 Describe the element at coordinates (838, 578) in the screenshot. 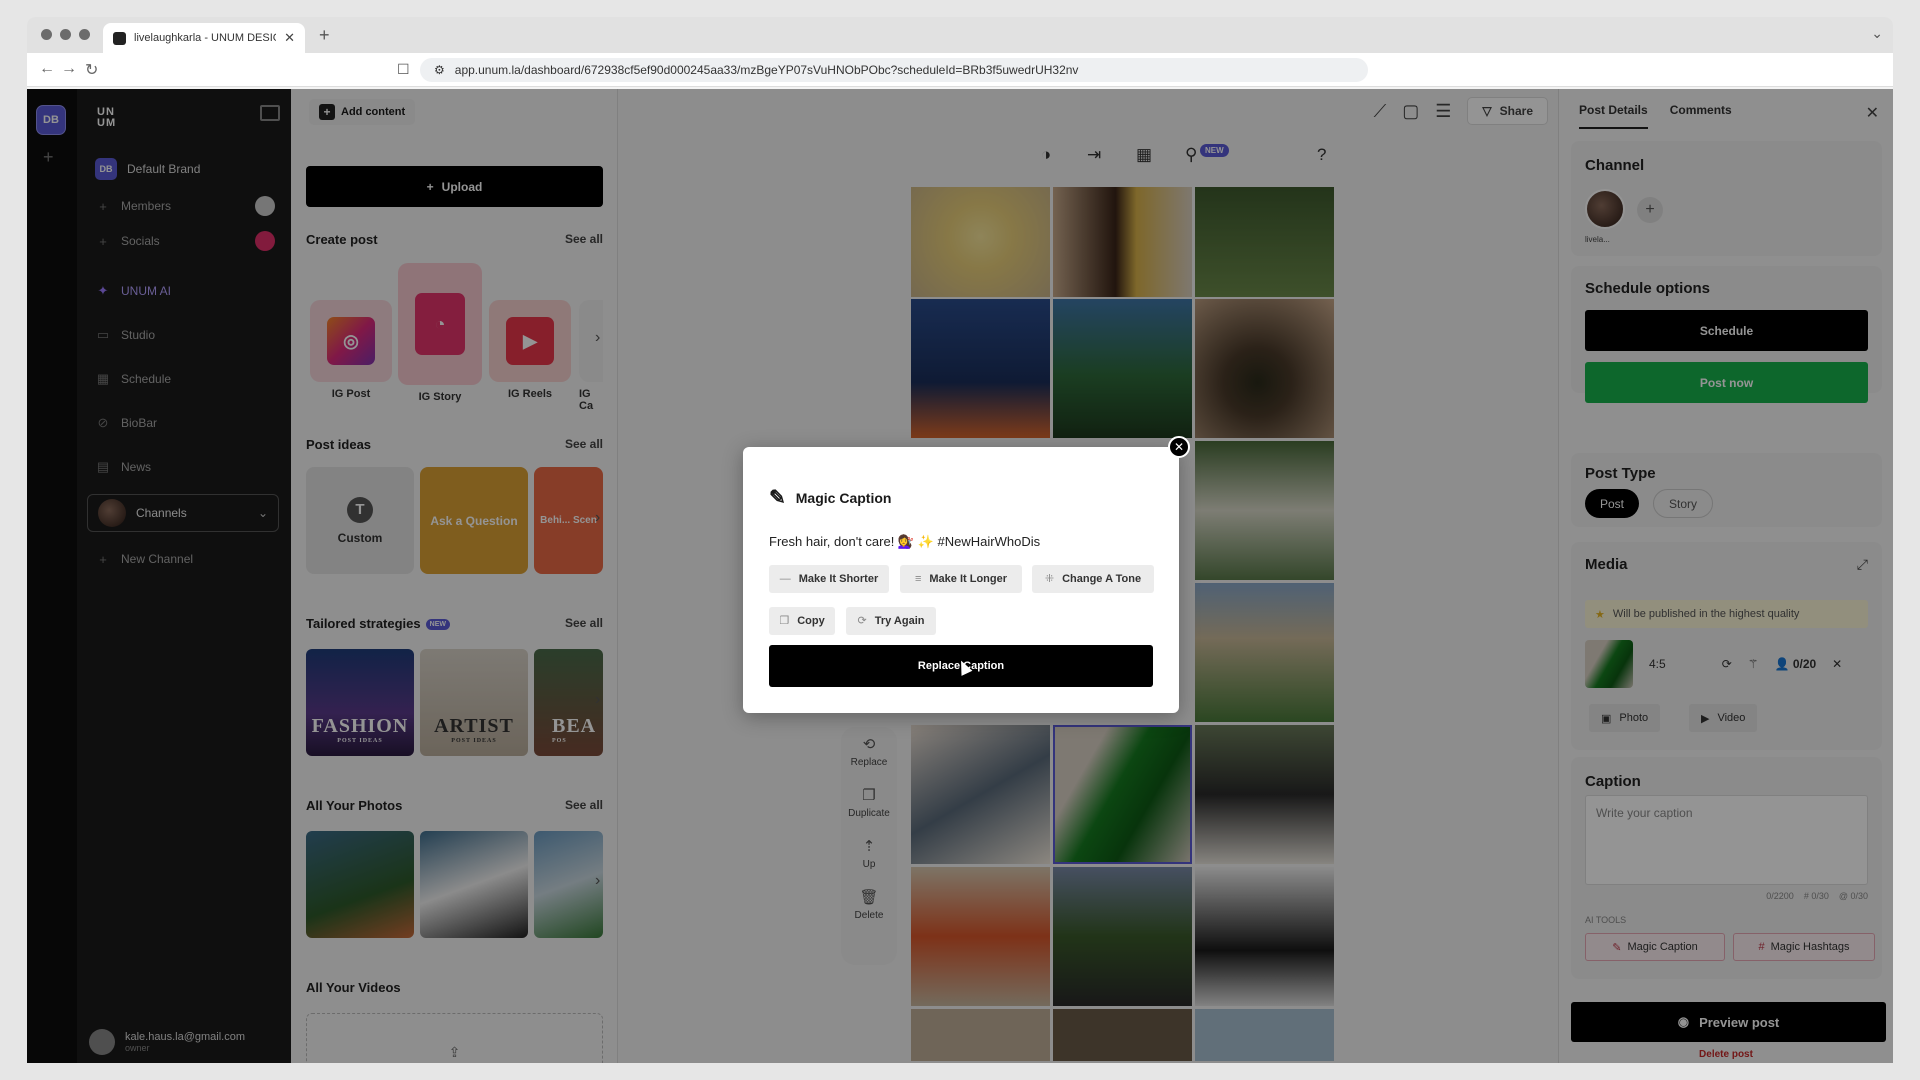

I see `make-shorter-label: Make It Shorter` at that location.